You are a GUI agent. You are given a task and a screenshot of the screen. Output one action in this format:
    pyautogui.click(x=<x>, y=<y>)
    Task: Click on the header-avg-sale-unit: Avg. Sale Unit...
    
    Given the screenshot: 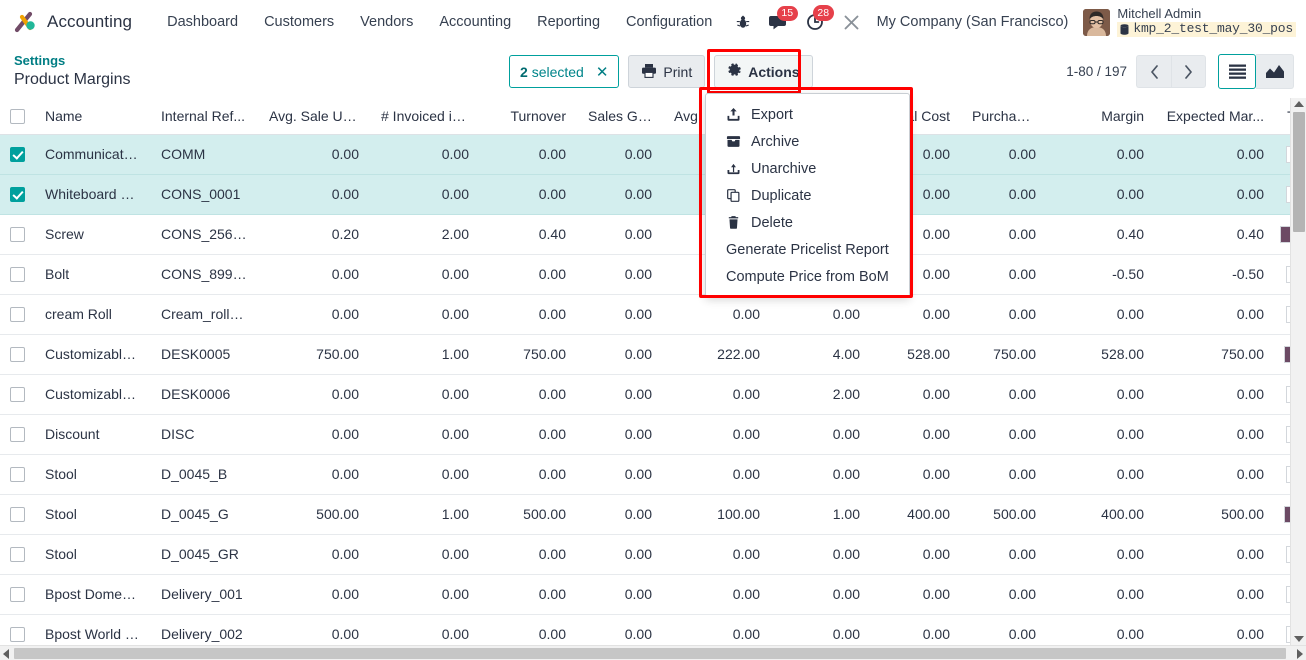 What is the action you would take?
    pyautogui.click(x=314, y=116)
    